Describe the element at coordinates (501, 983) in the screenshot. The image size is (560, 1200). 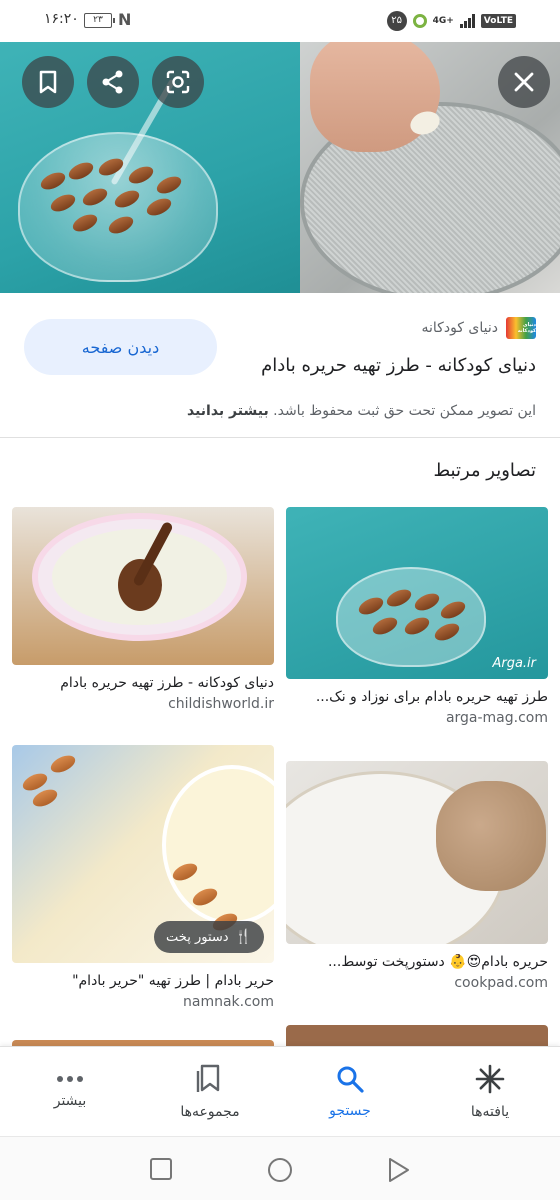
I see `related-image-domain: cookpad.com` at that location.